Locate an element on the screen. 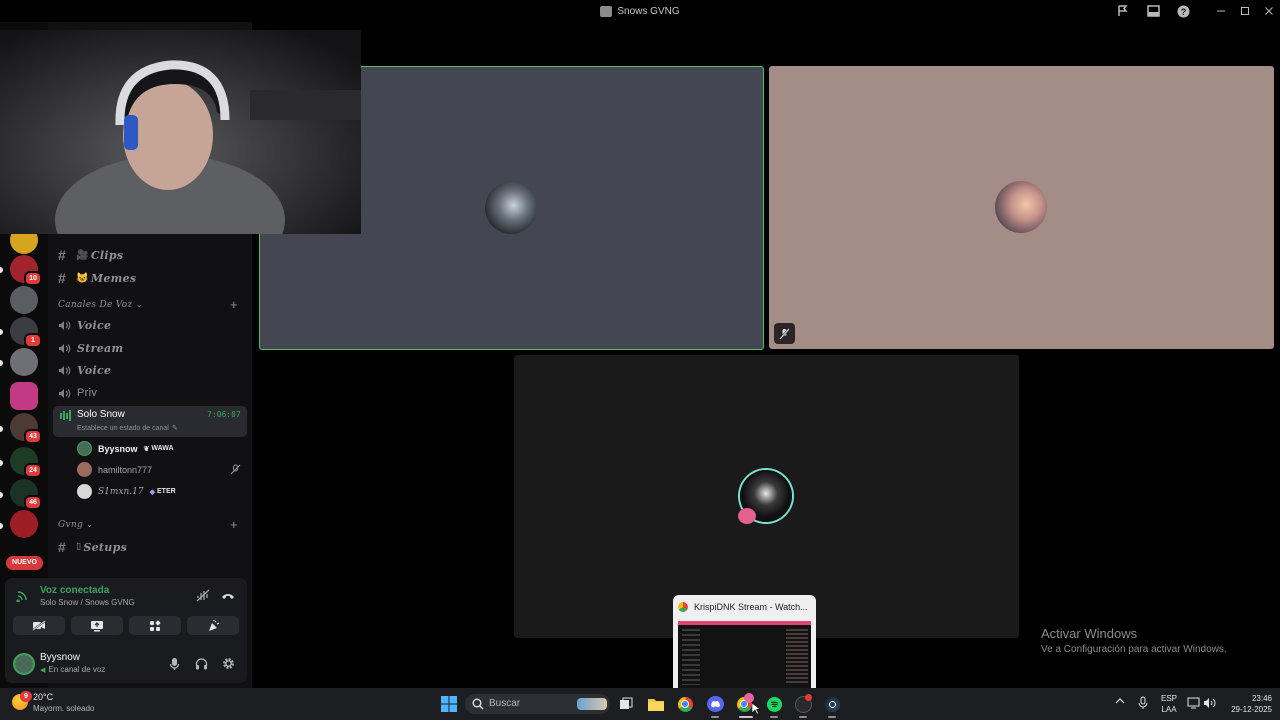  channel-emoji: ▯ is located at coordinates (79, 547).